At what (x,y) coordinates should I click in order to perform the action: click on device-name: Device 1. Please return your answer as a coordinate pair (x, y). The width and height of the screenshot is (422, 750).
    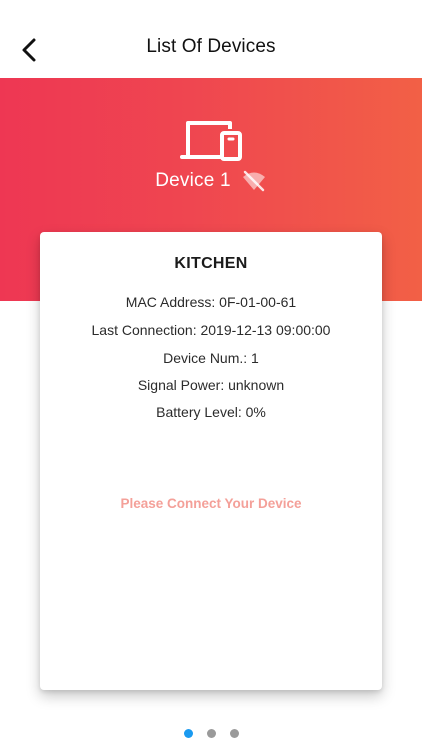
    Looking at the image, I should click on (193, 180).